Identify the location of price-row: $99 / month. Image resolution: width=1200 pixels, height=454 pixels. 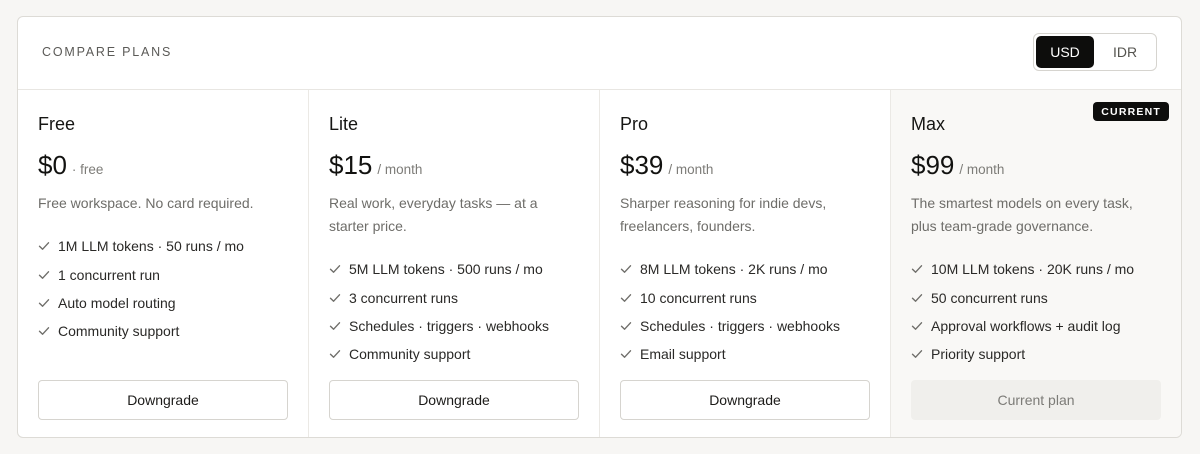
(957, 165).